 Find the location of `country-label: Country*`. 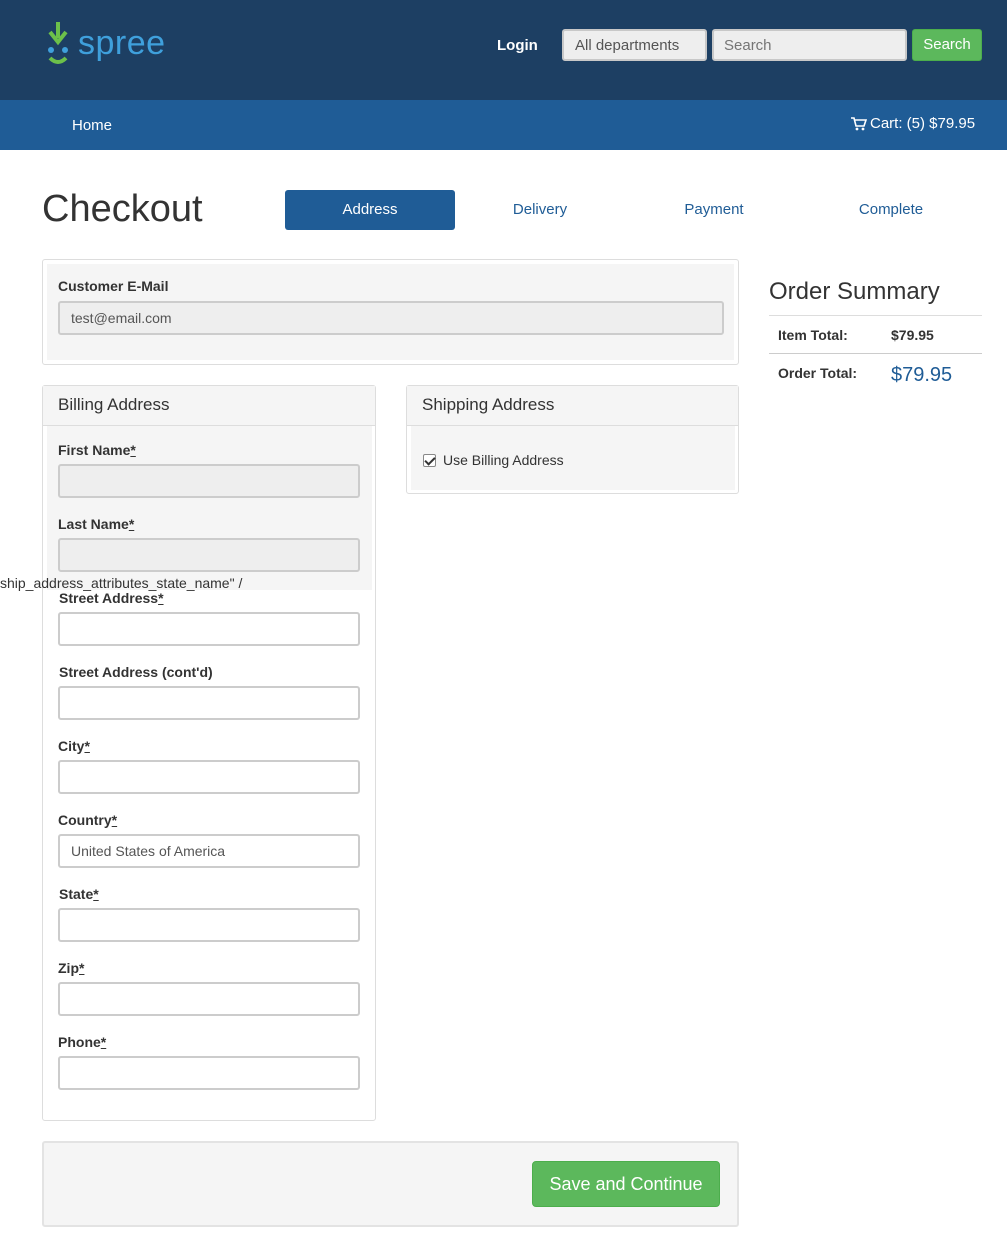

country-label: Country* is located at coordinates (87, 820).